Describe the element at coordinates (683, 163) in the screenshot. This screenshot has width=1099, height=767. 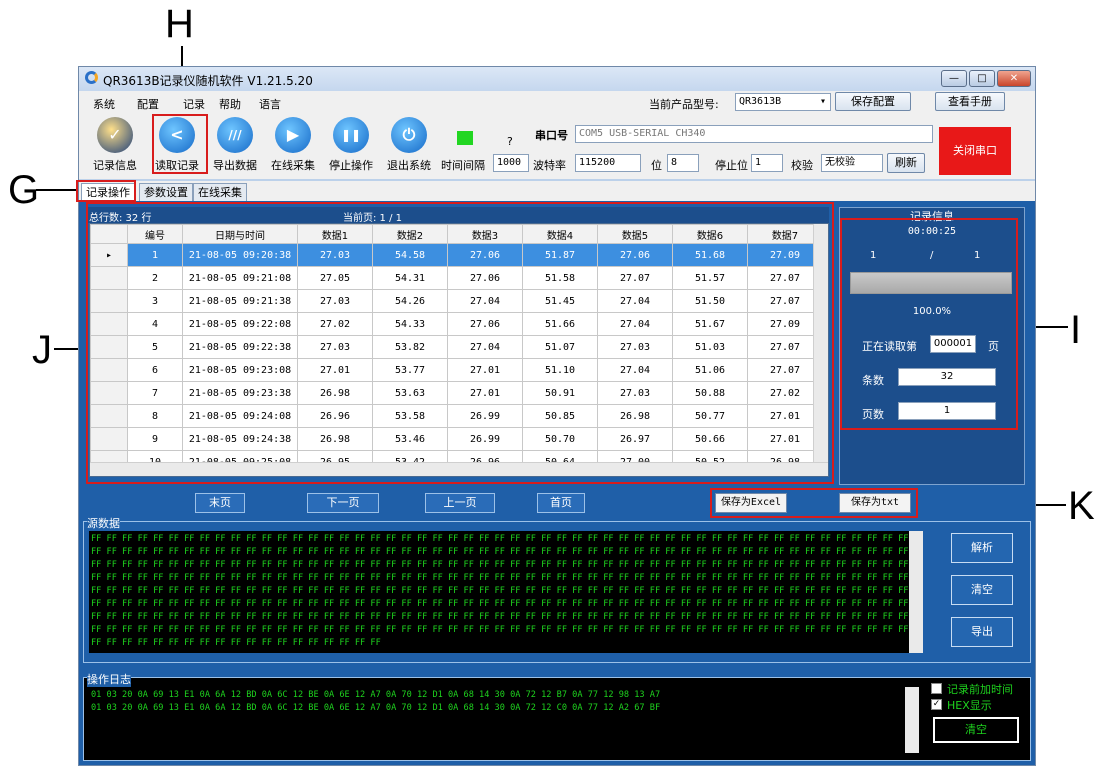
I see `bits-select: 8` at that location.